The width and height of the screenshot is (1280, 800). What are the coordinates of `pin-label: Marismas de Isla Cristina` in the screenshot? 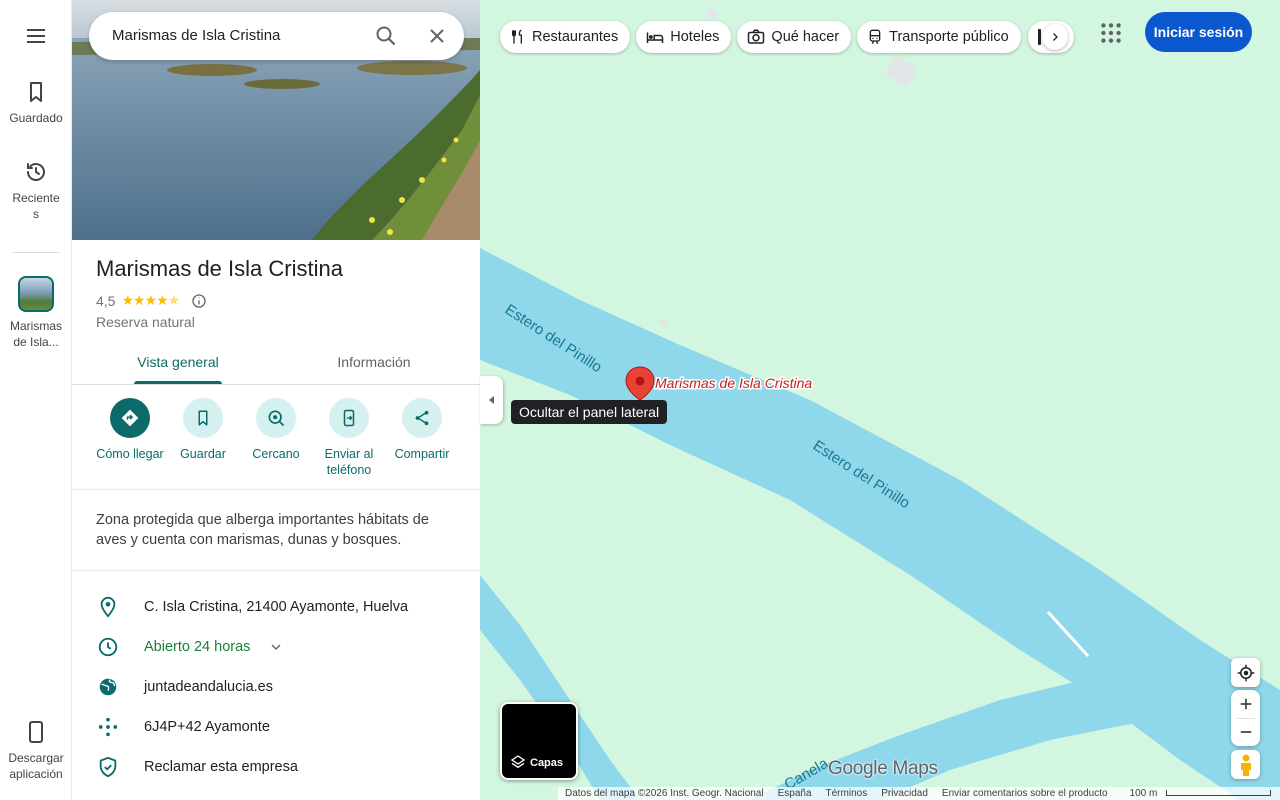 It's located at (734, 383).